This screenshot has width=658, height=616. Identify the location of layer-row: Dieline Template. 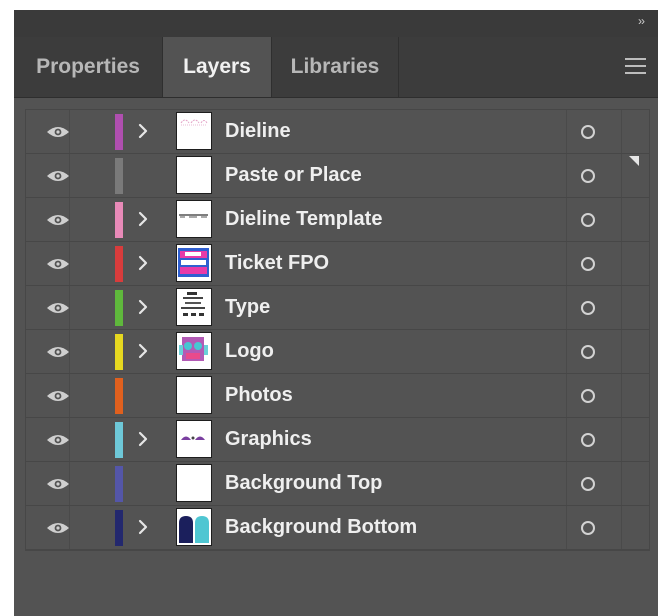
(337, 220).